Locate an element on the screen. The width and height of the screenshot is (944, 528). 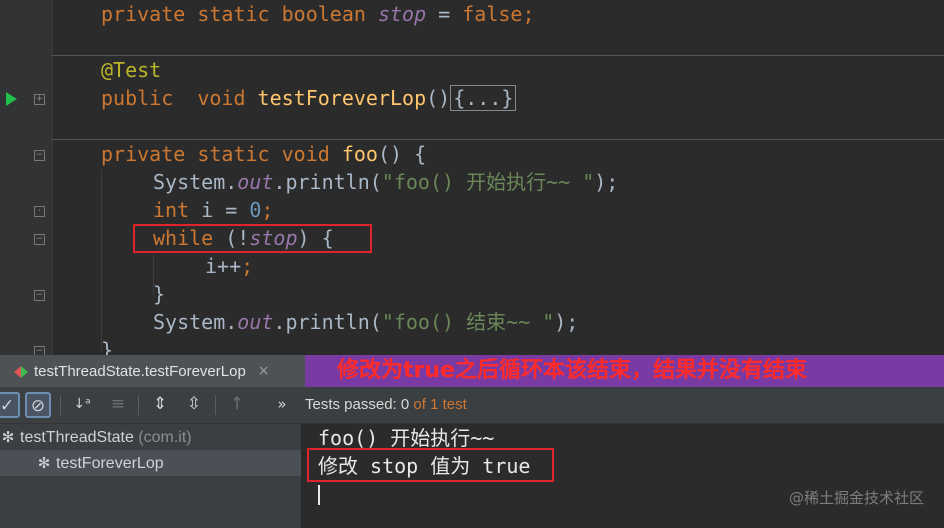
code-line-print-end: System.out.println("foo() 结束~~ "); is located at coordinates (366, 322).